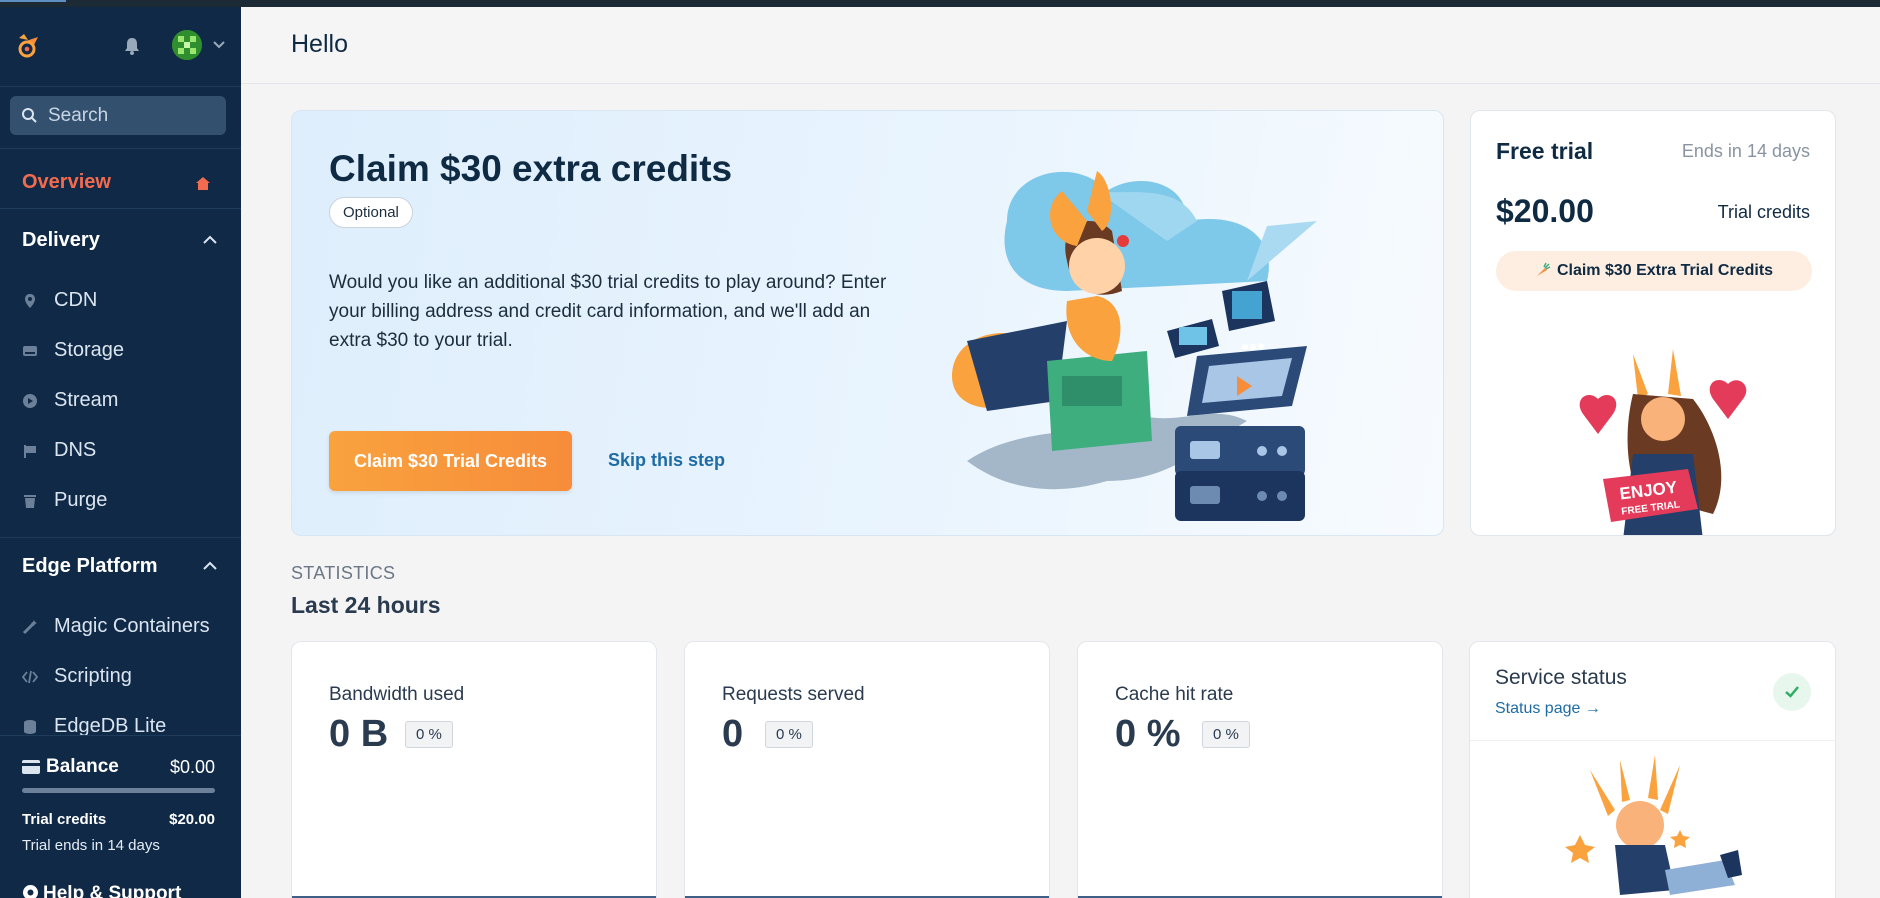 The image size is (1880, 898). Describe the element at coordinates (1763, 212) in the screenshot. I see `trial-amount-label: Trial credits` at that location.